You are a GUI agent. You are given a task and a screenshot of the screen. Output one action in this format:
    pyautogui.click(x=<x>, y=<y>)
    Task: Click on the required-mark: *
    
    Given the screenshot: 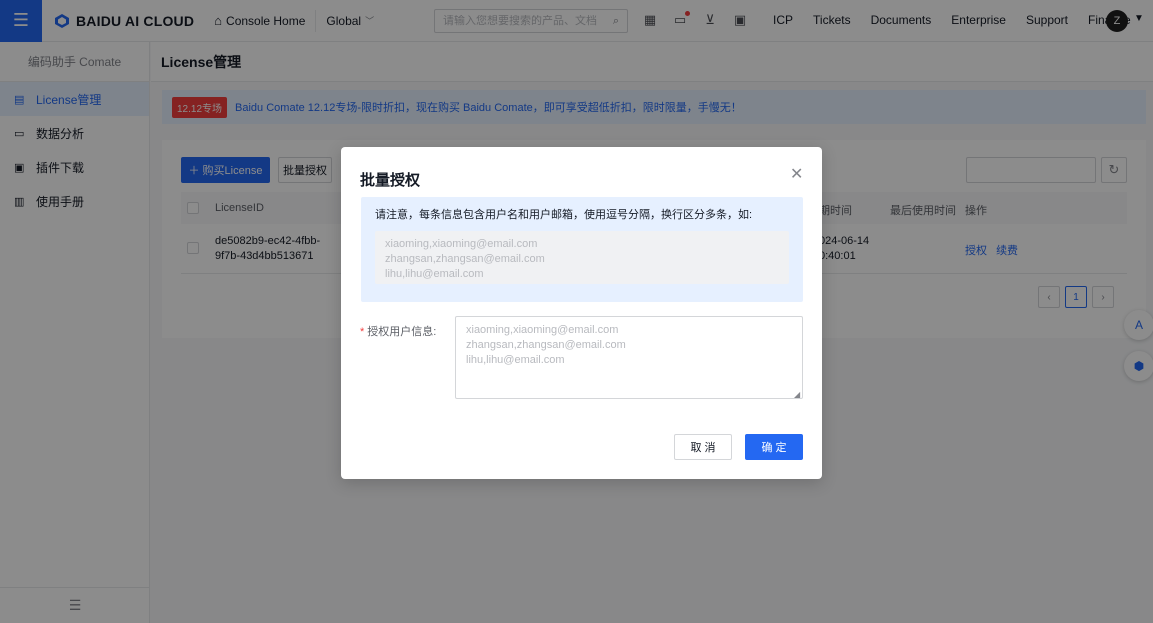 What is the action you would take?
    pyautogui.click(x=362, y=332)
    